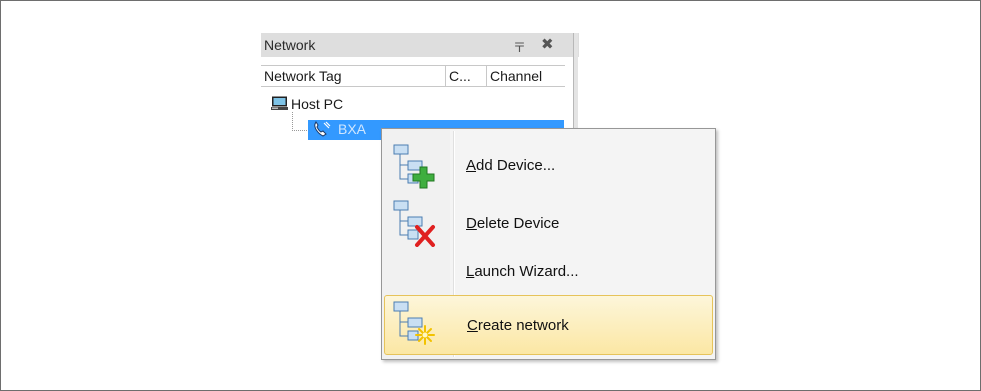 The height and width of the screenshot is (391, 981). What do you see at coordinates (414, 223) in the screenshot?
I see `delete-device-icon` at bounding box center [414, 223].